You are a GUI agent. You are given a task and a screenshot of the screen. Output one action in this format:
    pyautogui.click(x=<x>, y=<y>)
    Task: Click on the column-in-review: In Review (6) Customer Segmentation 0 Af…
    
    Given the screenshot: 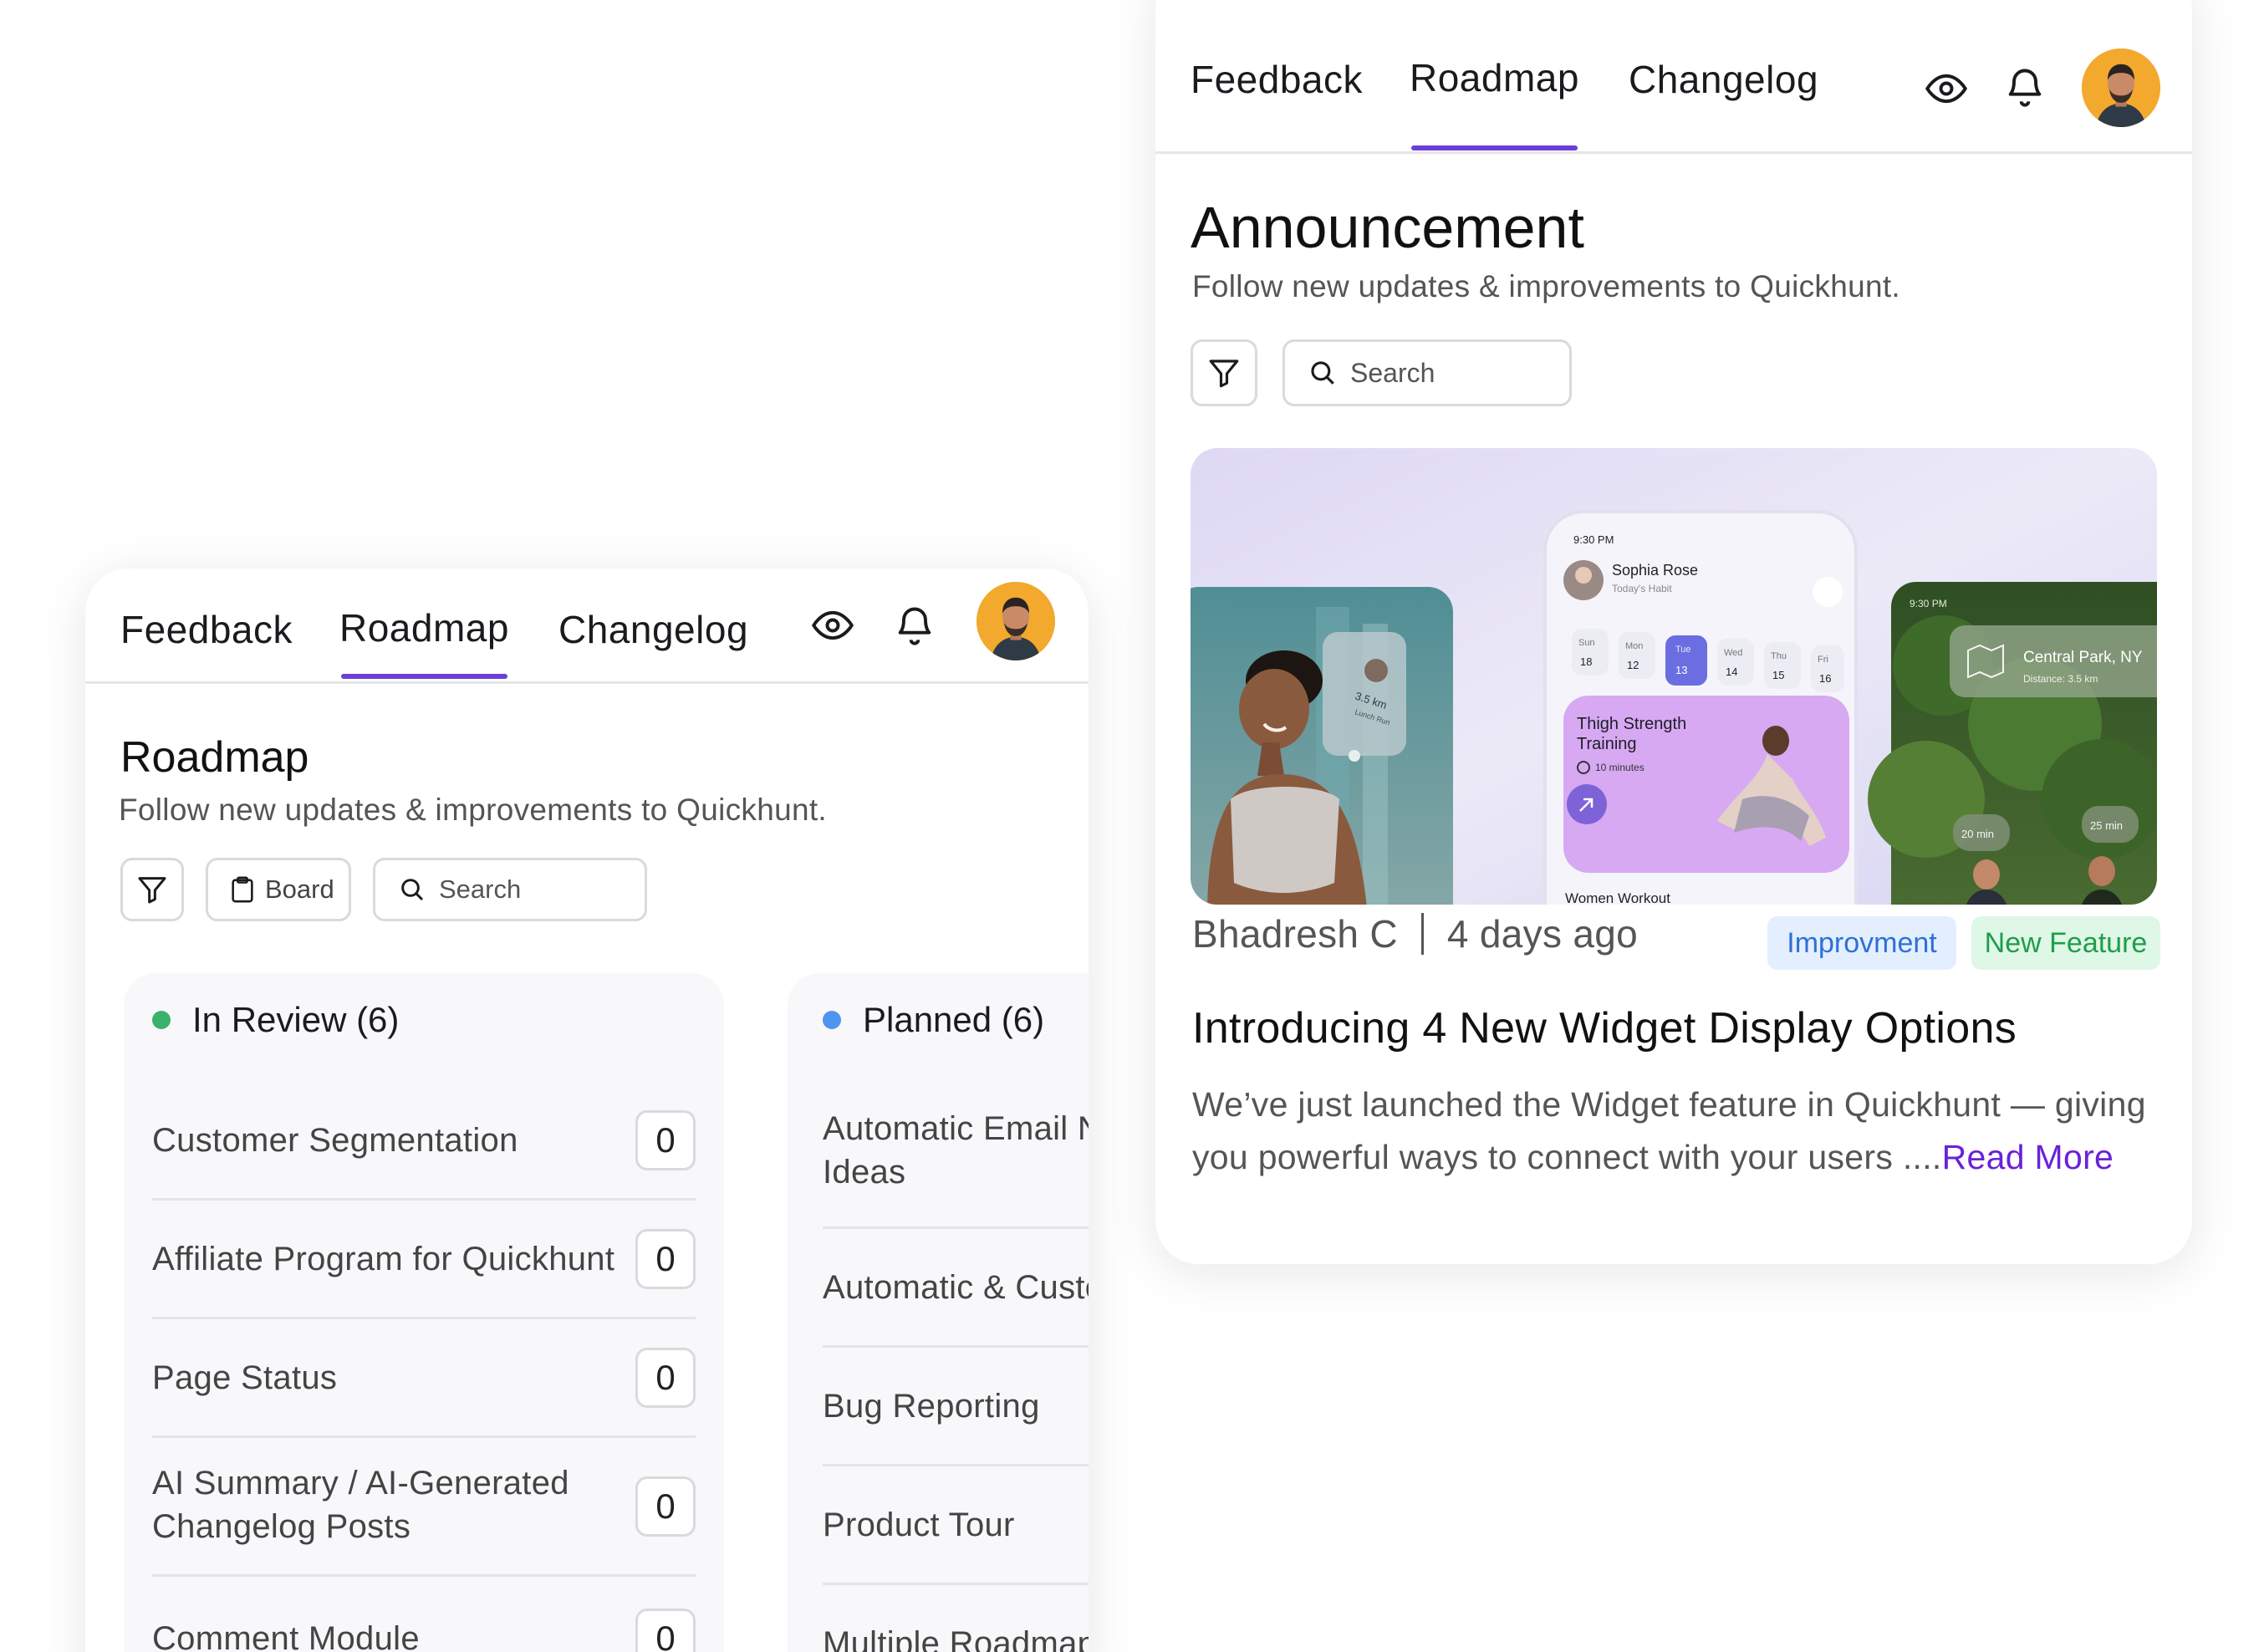 What is the action you would take?
    pyautogui.click(x=424, y=1312)
    